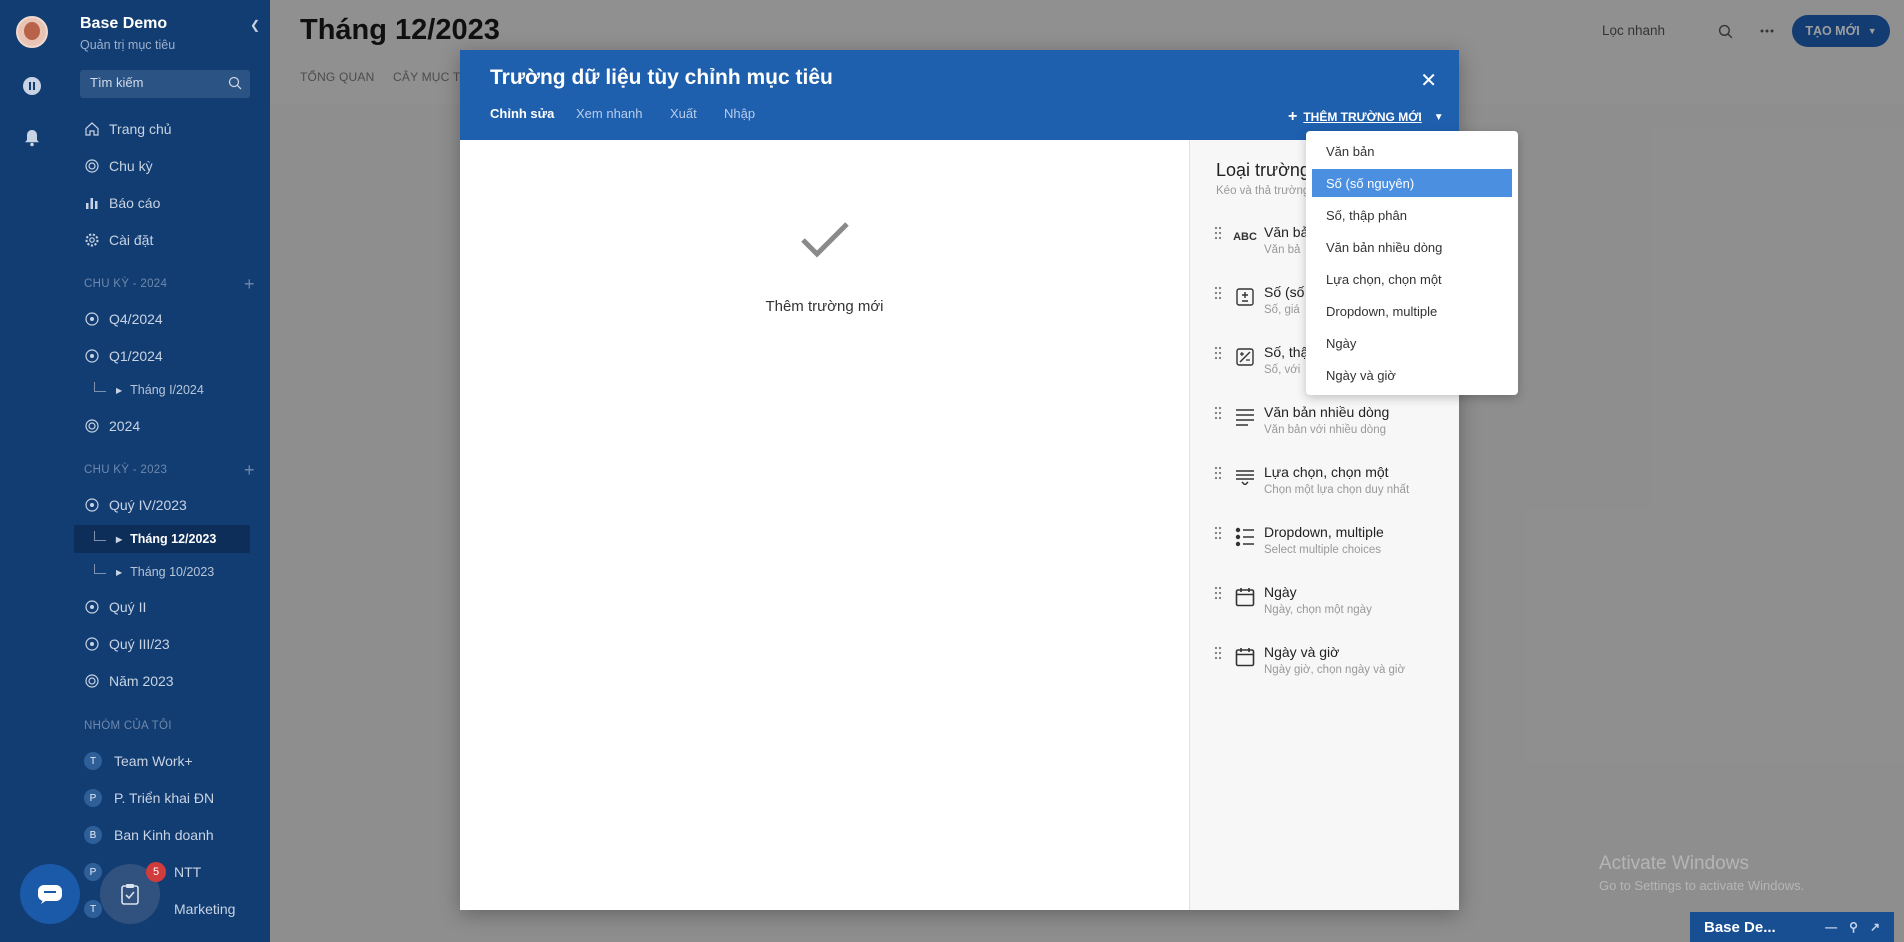  Describe the element at coordinates (1337, 490) in the screenshot. I see `field-type-desc: Chọn một lựa chọn duy nhất` at that location.